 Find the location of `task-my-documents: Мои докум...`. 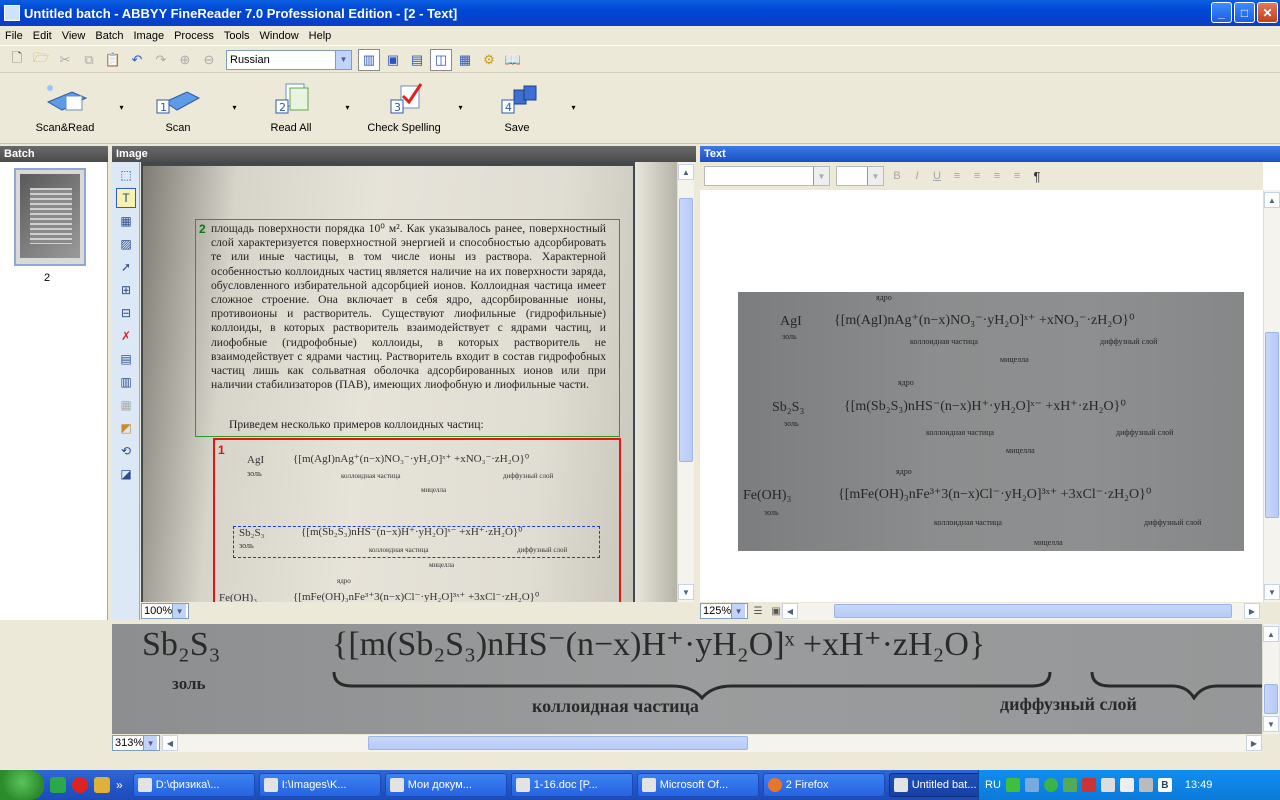

task-my-documents: Мои докум... is located at coordinates (445, 785).